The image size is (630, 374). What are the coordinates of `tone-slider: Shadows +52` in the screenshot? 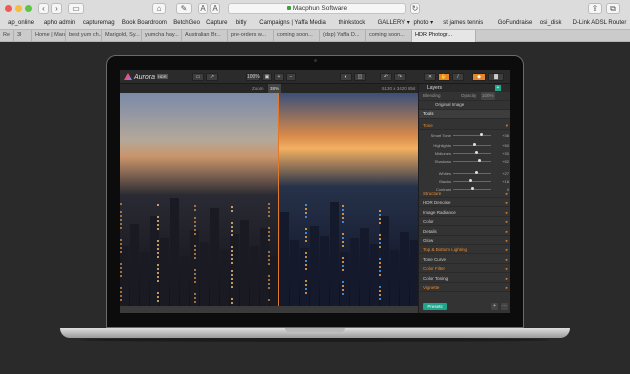 It's located at (464, 161).